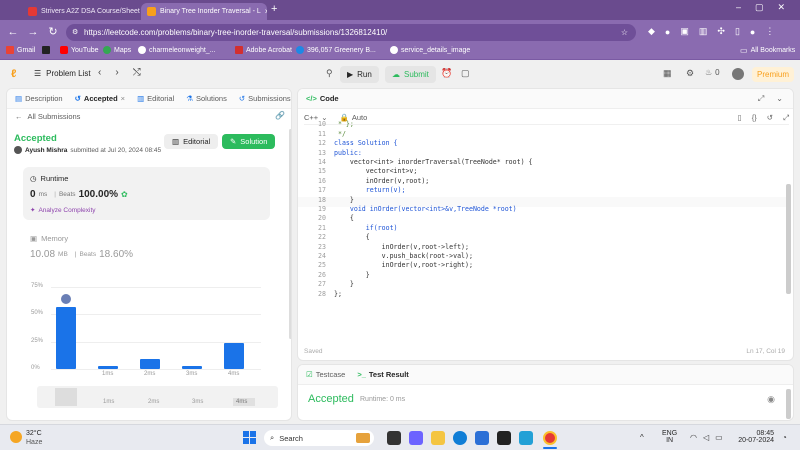  What do you see at coordinates (322, 180) in the screenshot?
I see `line-number: 16` at bounding box center [322, 180].